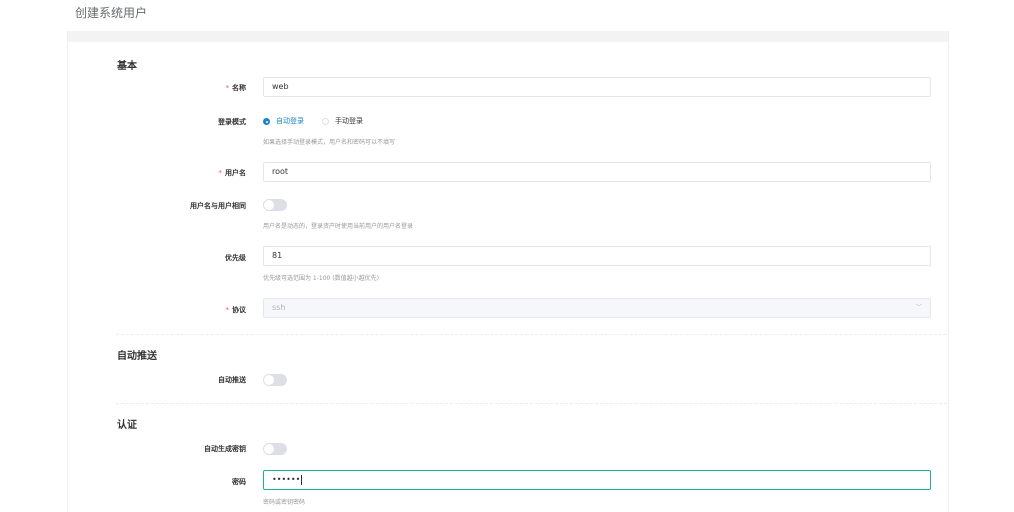  What do you see at coordinates (342, 121) in the screenshot?
I see `radio-manual-login: 手动登录` at bounding box center [342, 121].